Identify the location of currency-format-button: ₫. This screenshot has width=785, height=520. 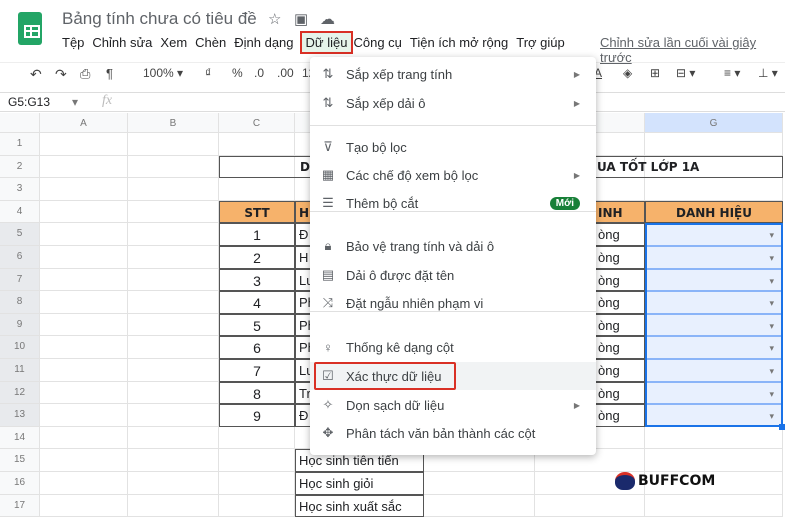
(208, 73).